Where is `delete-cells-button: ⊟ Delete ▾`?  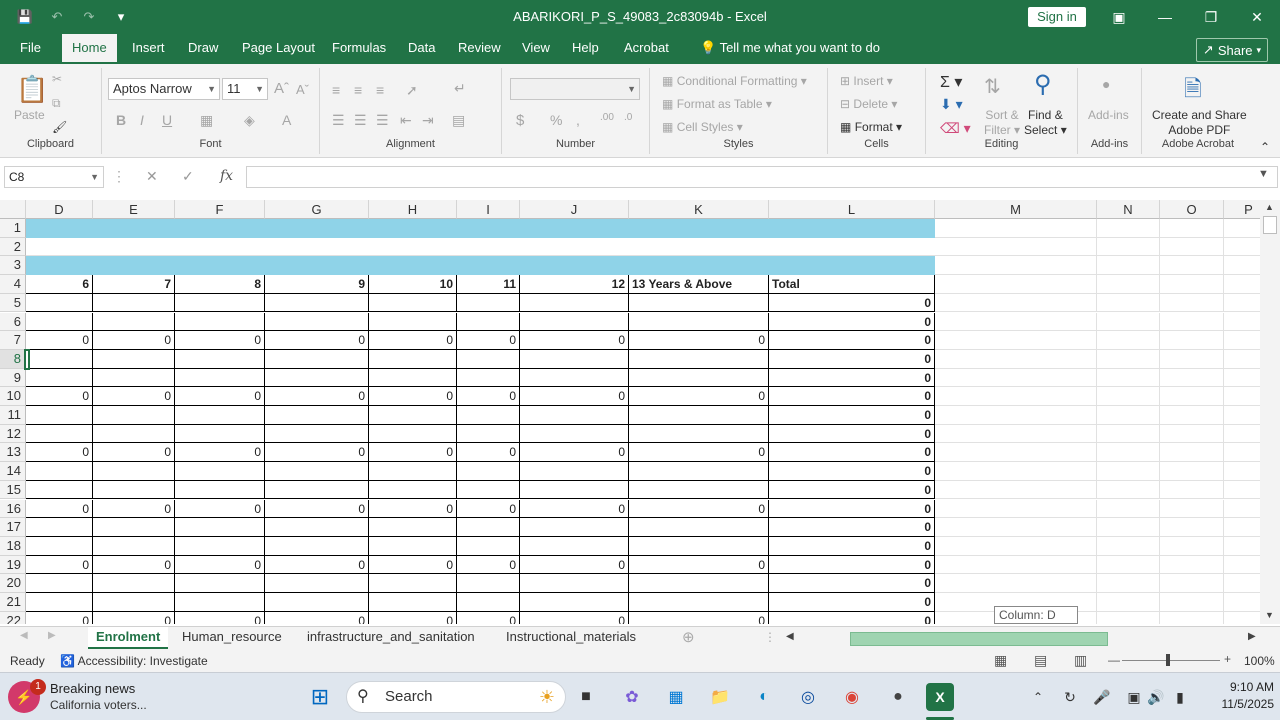 delete-cells-button: ⊟ Delete ▾ is located at coordinates (868, 104).